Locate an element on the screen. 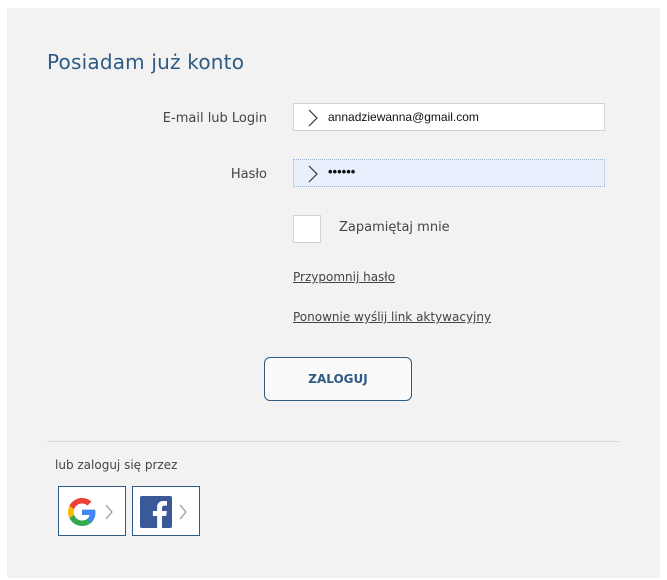  remember-me-checkbox is located at coordinates (307, 229).